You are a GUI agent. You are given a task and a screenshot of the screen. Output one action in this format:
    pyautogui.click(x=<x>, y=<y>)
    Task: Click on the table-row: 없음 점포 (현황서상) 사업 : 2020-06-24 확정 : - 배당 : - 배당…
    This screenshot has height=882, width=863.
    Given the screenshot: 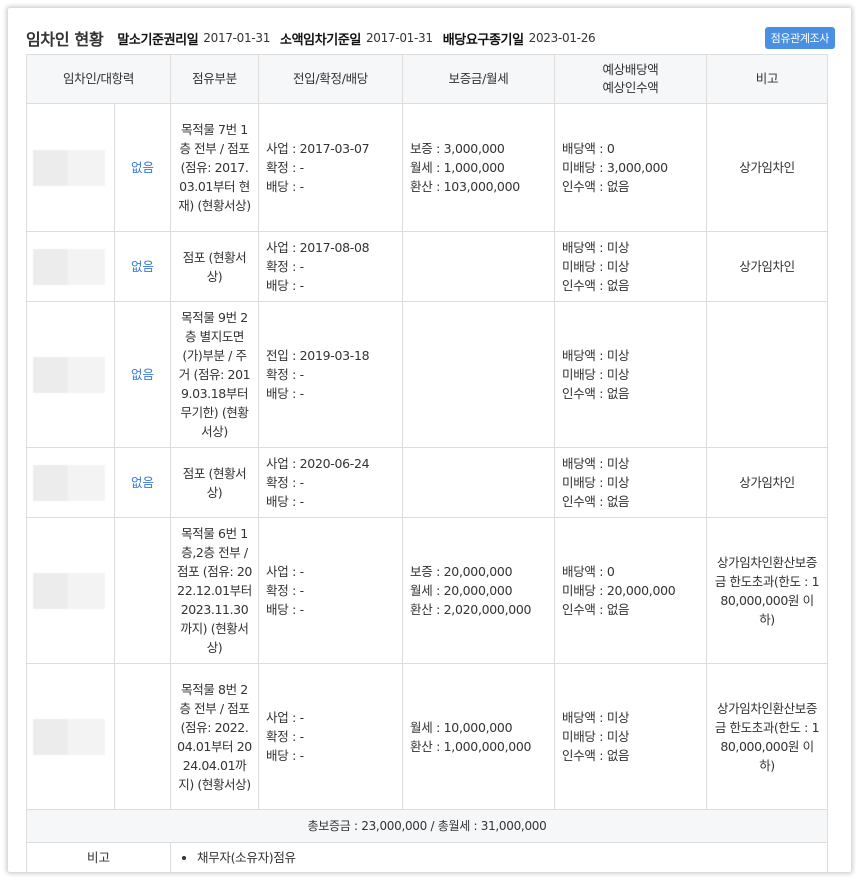 What is the action you would take?
    pyautogui.click(x=427, y=482)
    